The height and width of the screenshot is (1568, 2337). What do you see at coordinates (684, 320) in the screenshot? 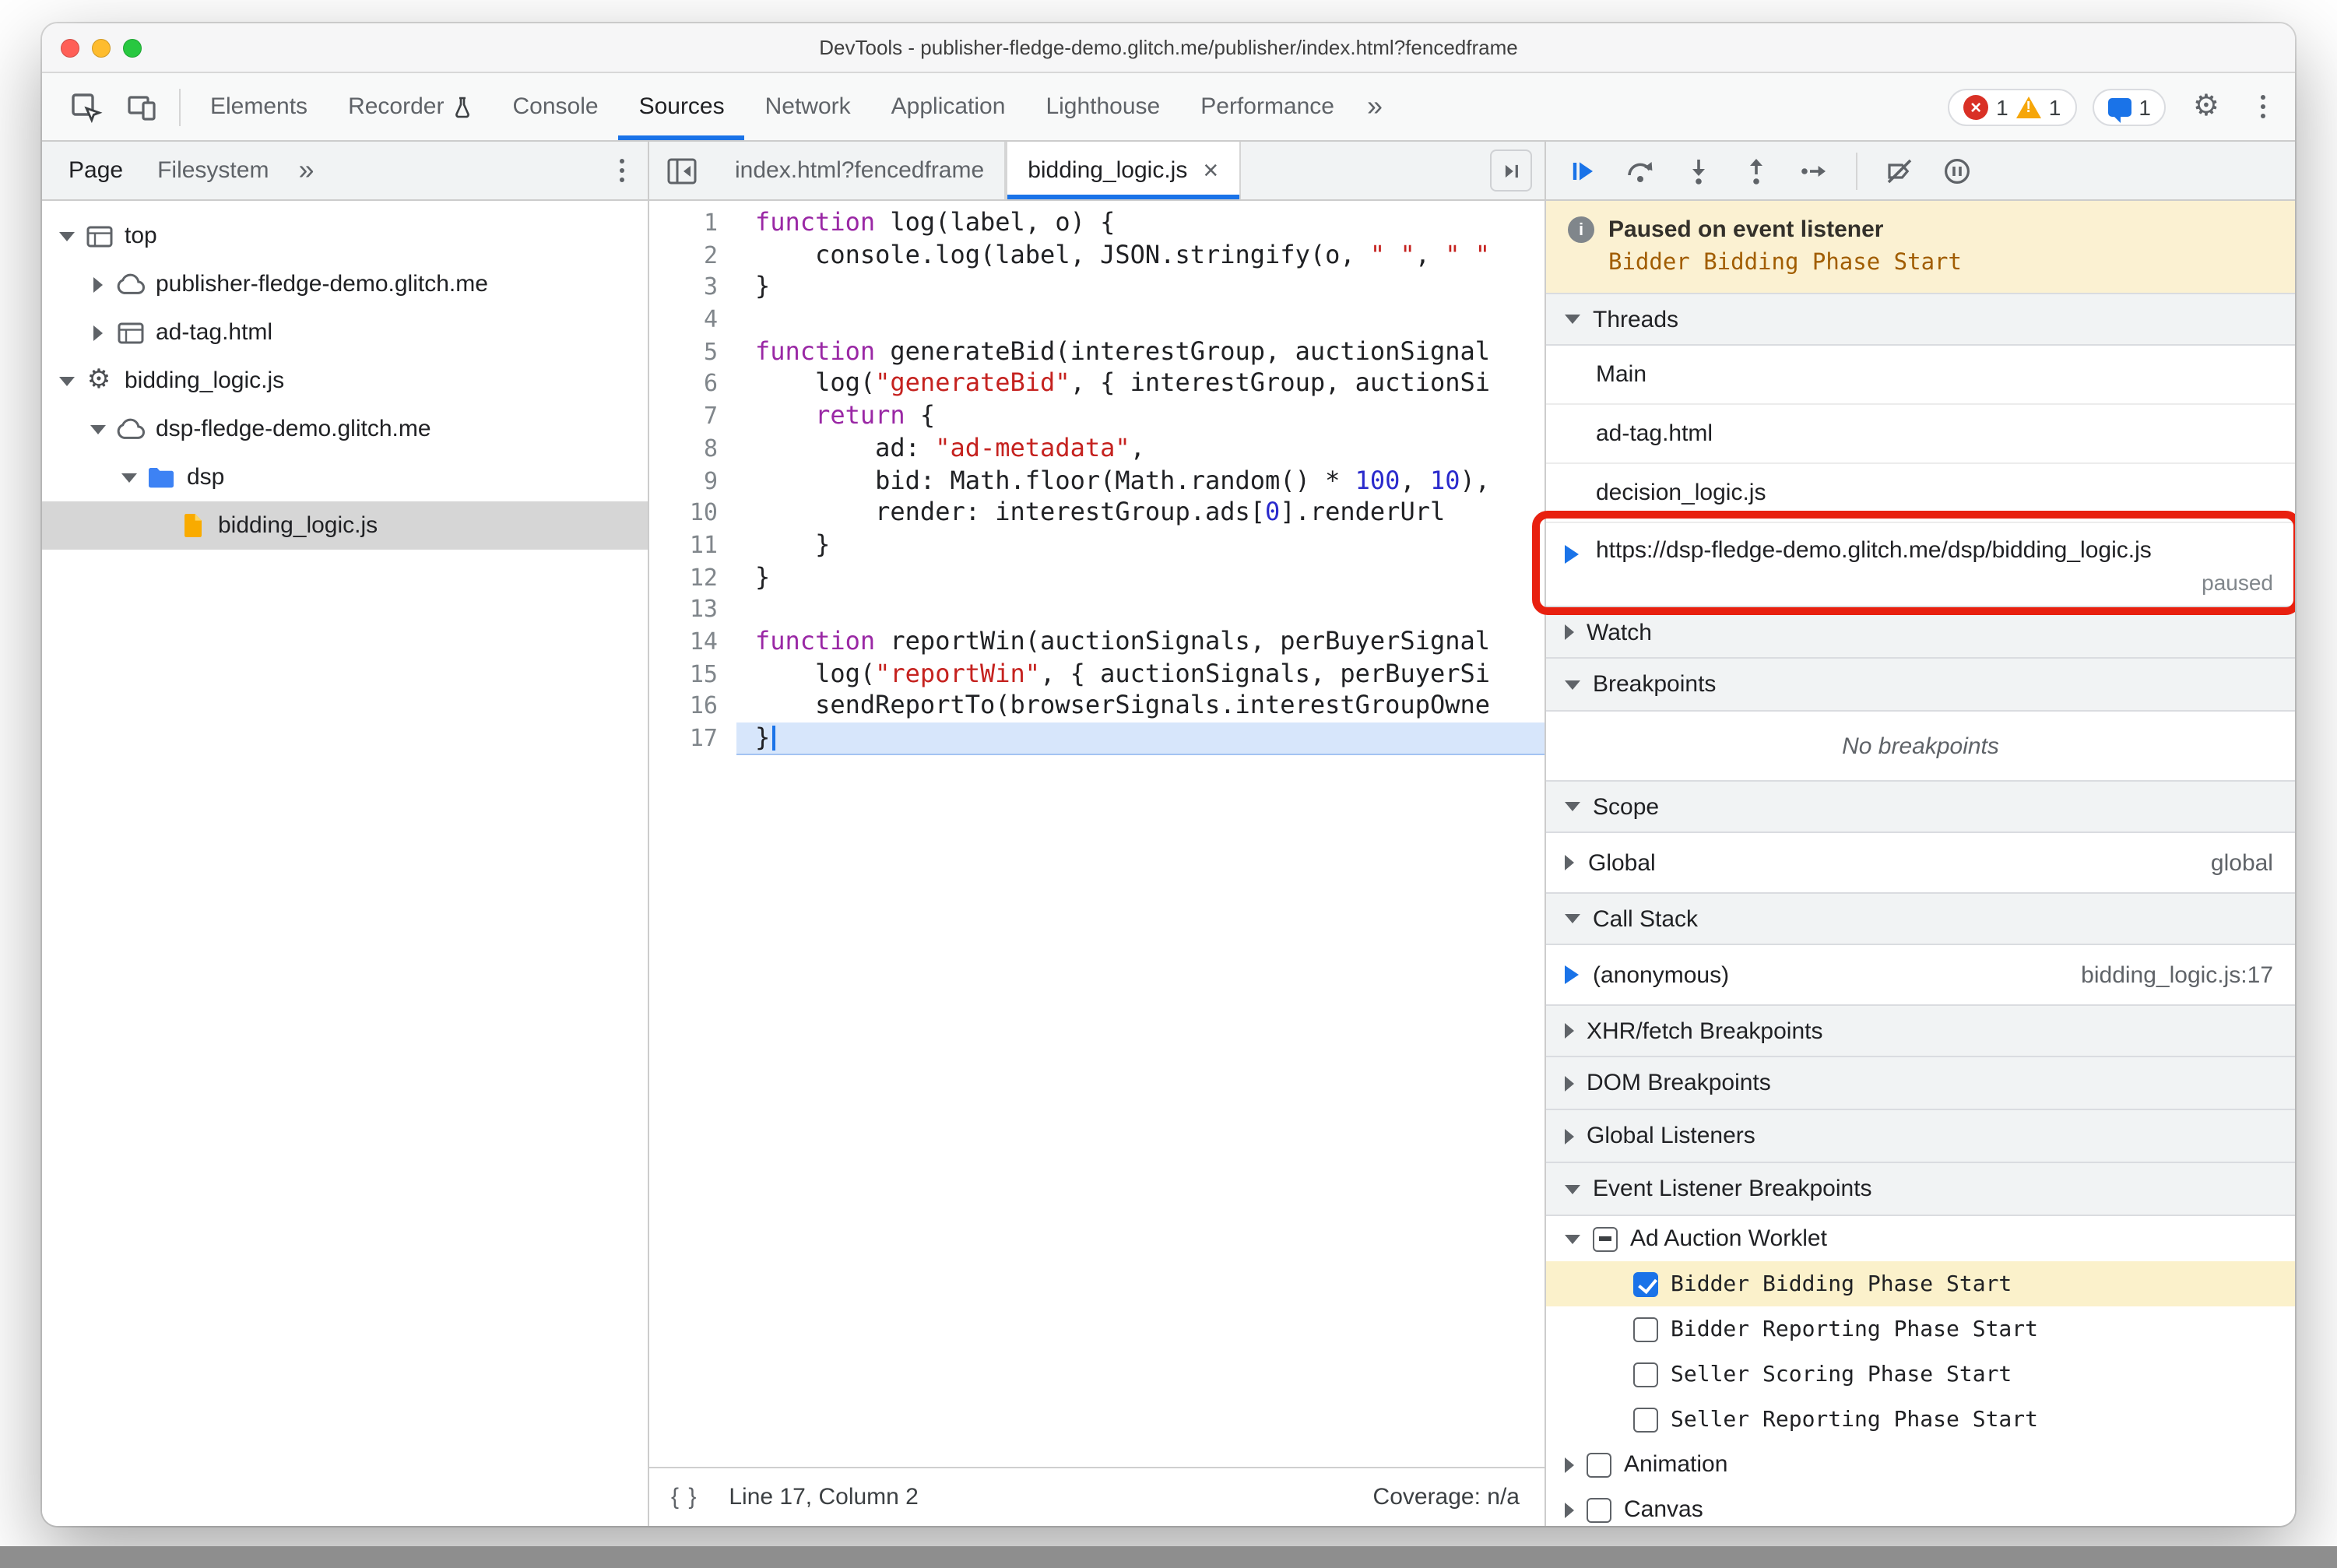
I see `line-number: 4` at bounding box center [684, 320].